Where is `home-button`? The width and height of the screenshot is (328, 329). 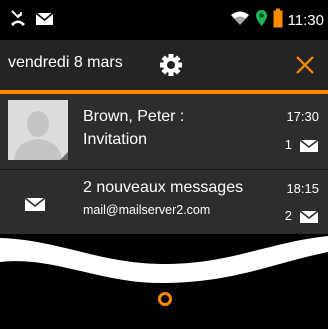 home-button is located at coordinates (165, 299).